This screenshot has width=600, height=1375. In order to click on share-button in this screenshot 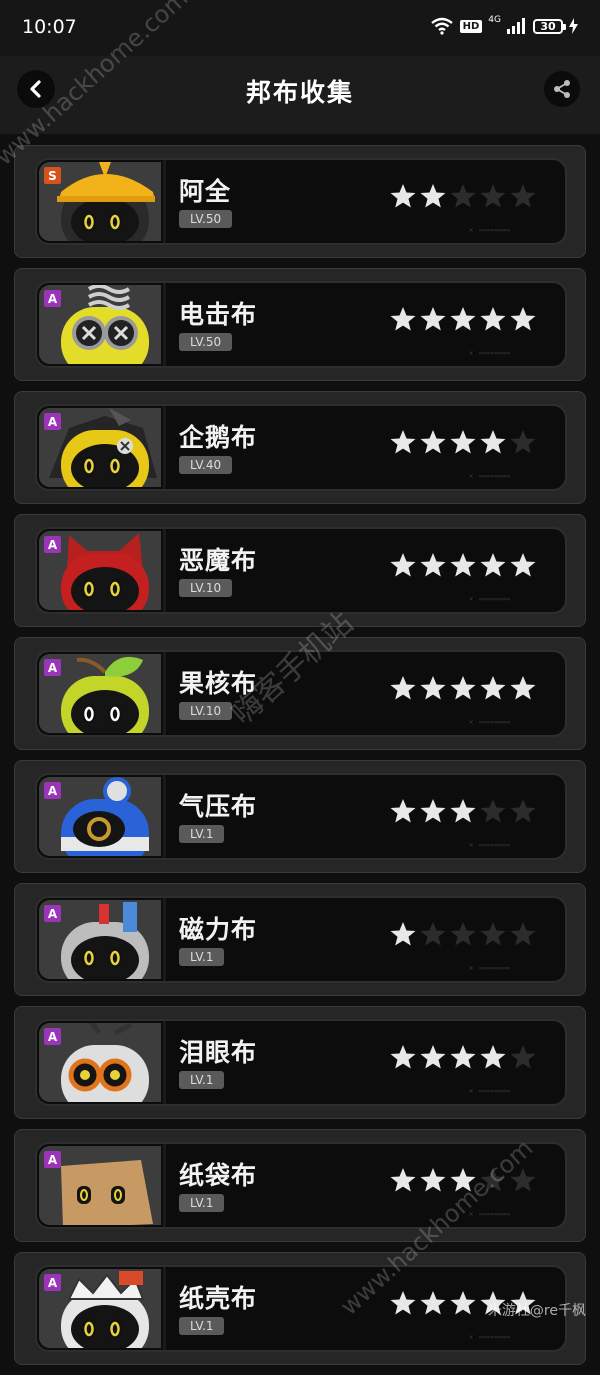, I will do `click(562, 89)`.